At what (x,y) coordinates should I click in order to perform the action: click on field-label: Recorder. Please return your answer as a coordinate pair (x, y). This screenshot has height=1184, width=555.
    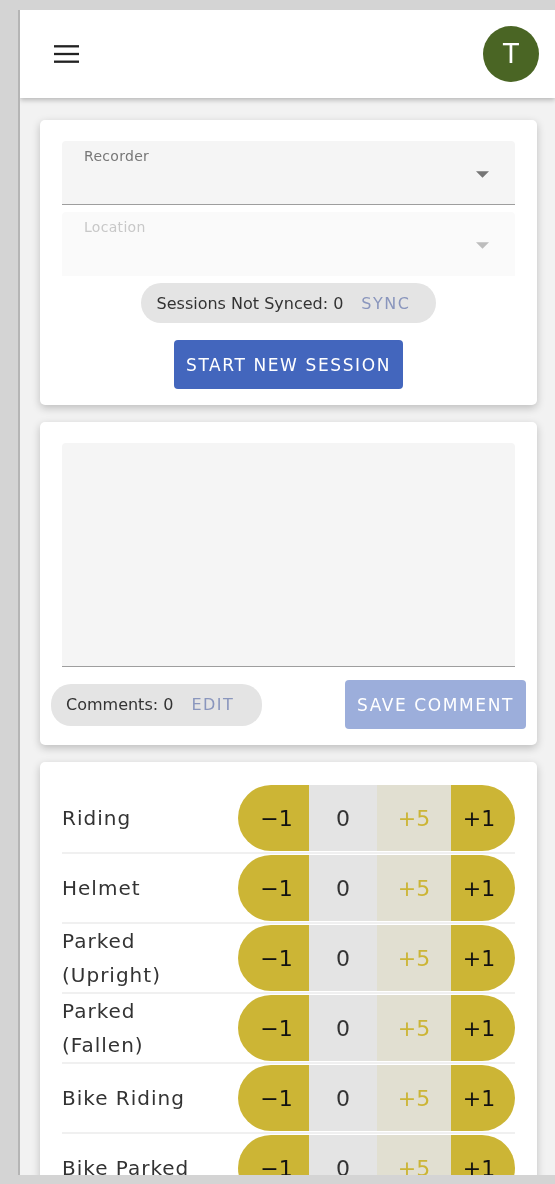
    Looking at the image, I should click on (117, 156).